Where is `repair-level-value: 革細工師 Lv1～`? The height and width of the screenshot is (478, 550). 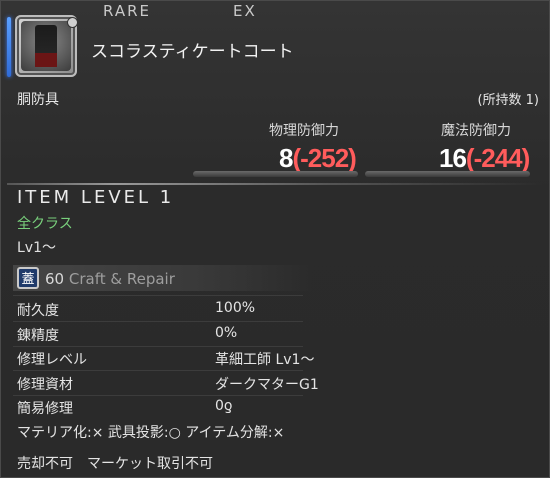 repair-level-value: 革細工師 Lv1～ is located at coordinates (265, 360).